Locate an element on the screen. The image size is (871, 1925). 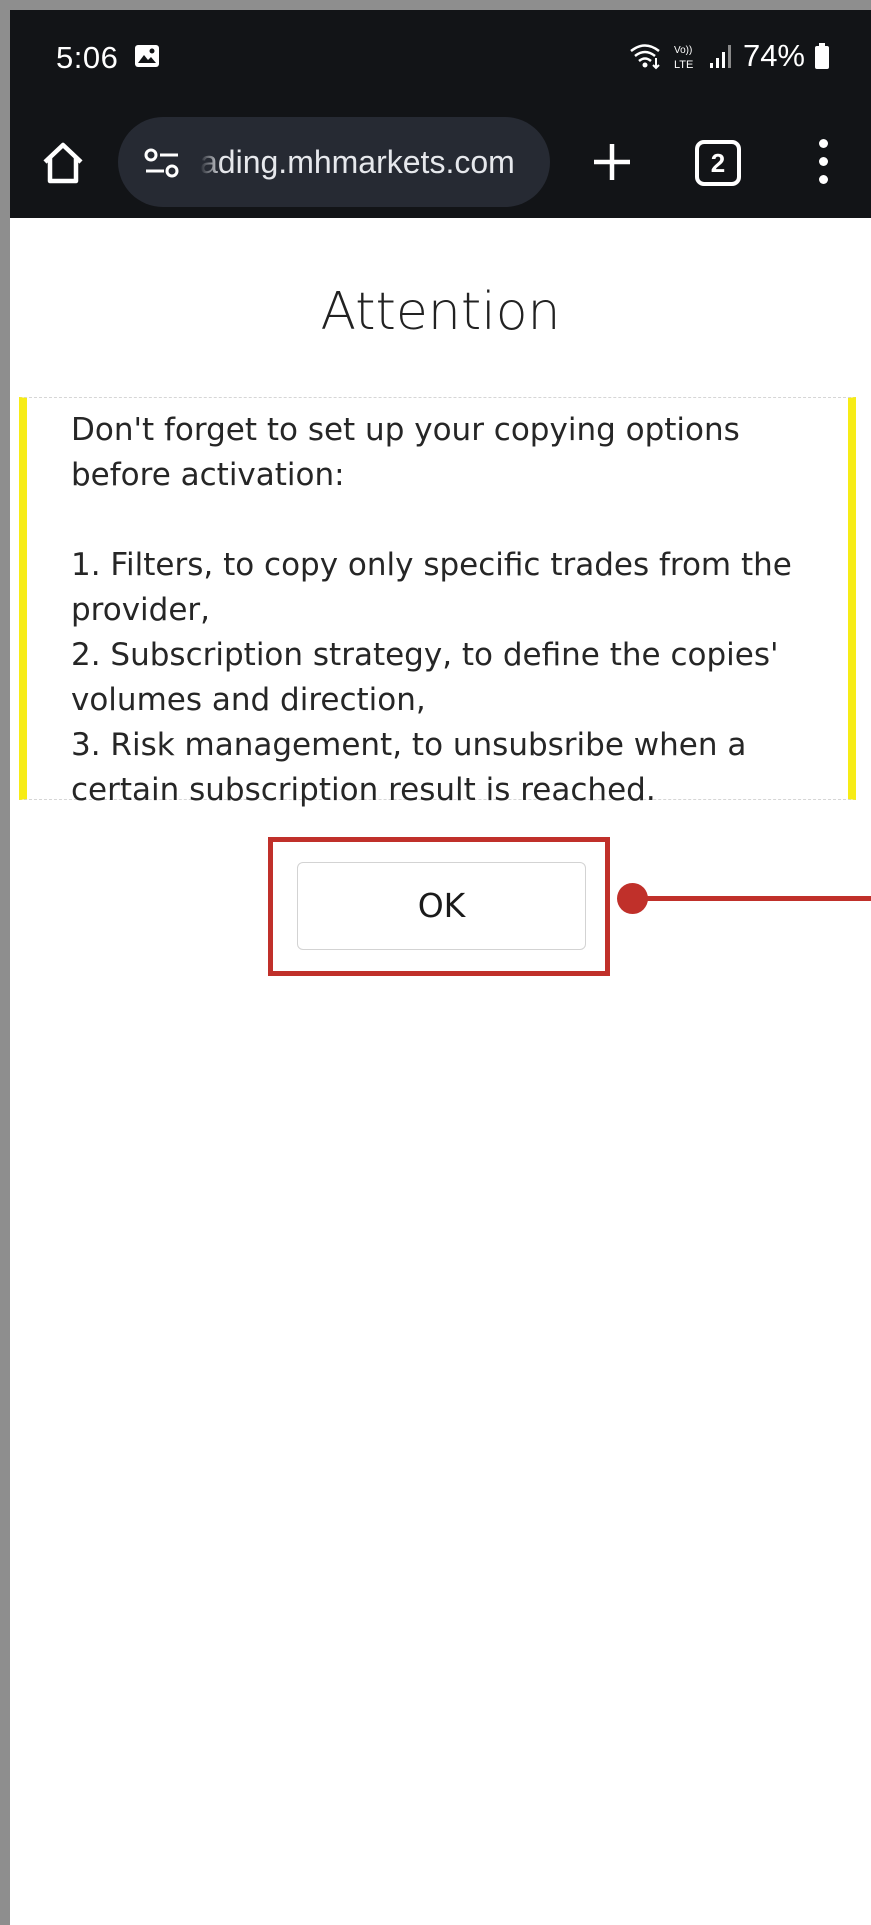
url-text: ading.mhmarkets.com is located at coordinates (370, 162).